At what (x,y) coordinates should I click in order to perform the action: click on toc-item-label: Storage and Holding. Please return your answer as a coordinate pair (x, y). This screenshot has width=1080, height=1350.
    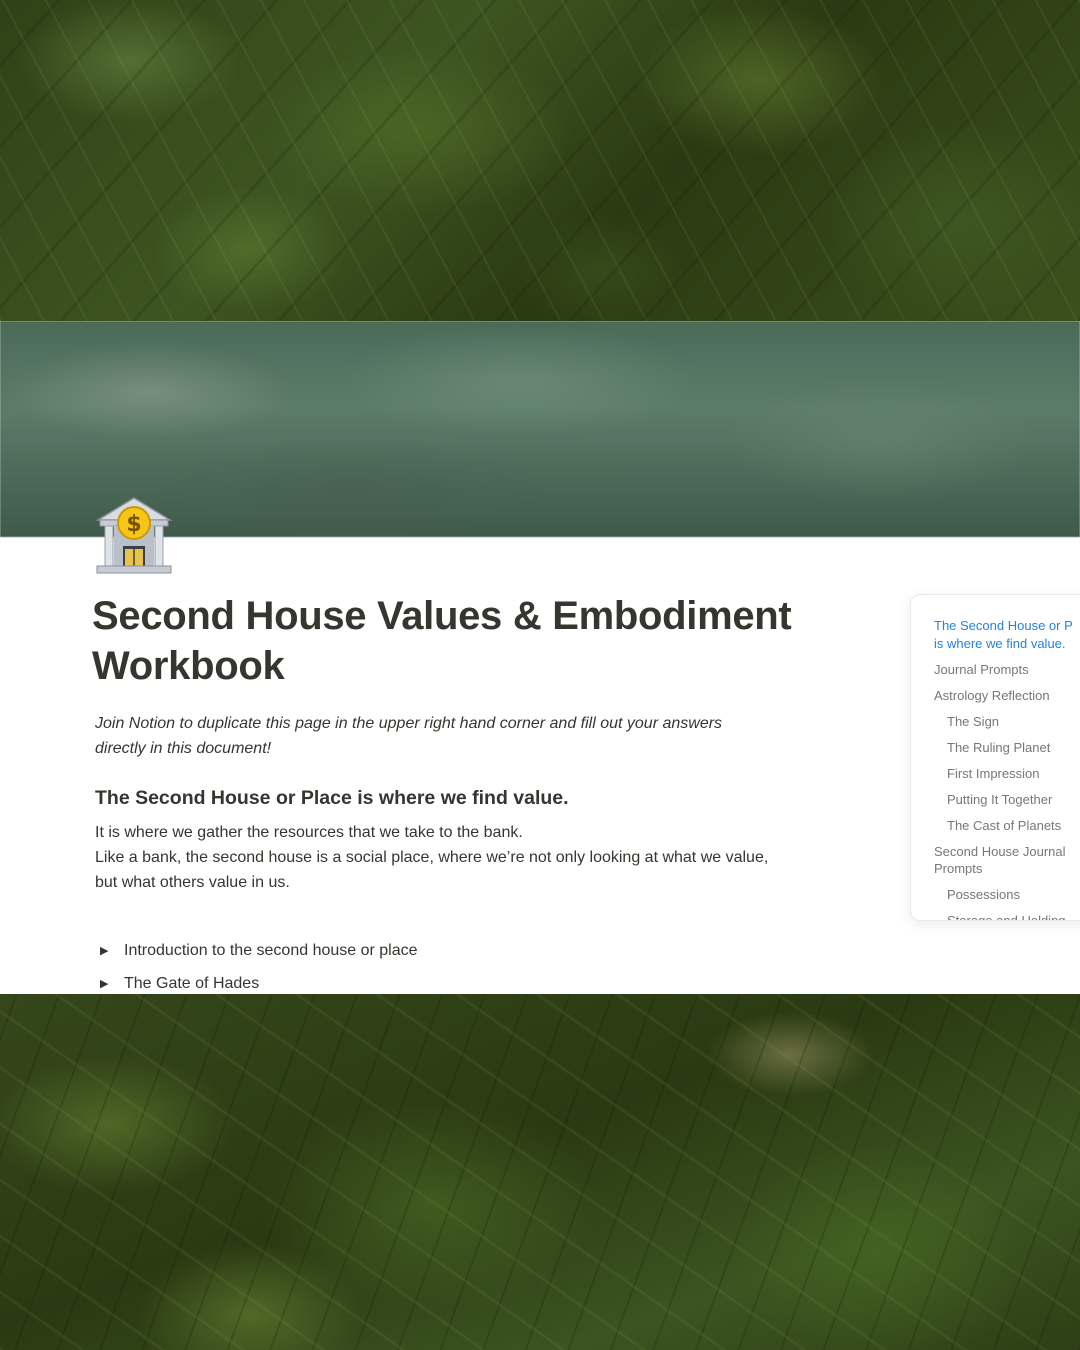
    Looking at the image, I should click on (1006, 917).